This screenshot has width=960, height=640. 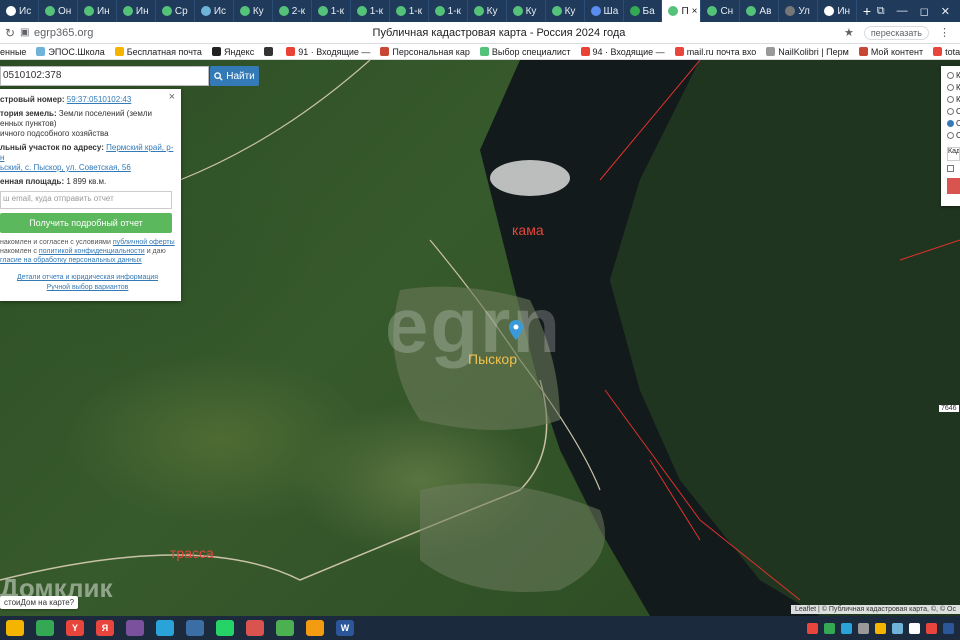 What do you see at coordinates (71, 260) in the screenshot?
I see `consent-link: гласие на обработку персональных данных` at bounding box center [71, 260].